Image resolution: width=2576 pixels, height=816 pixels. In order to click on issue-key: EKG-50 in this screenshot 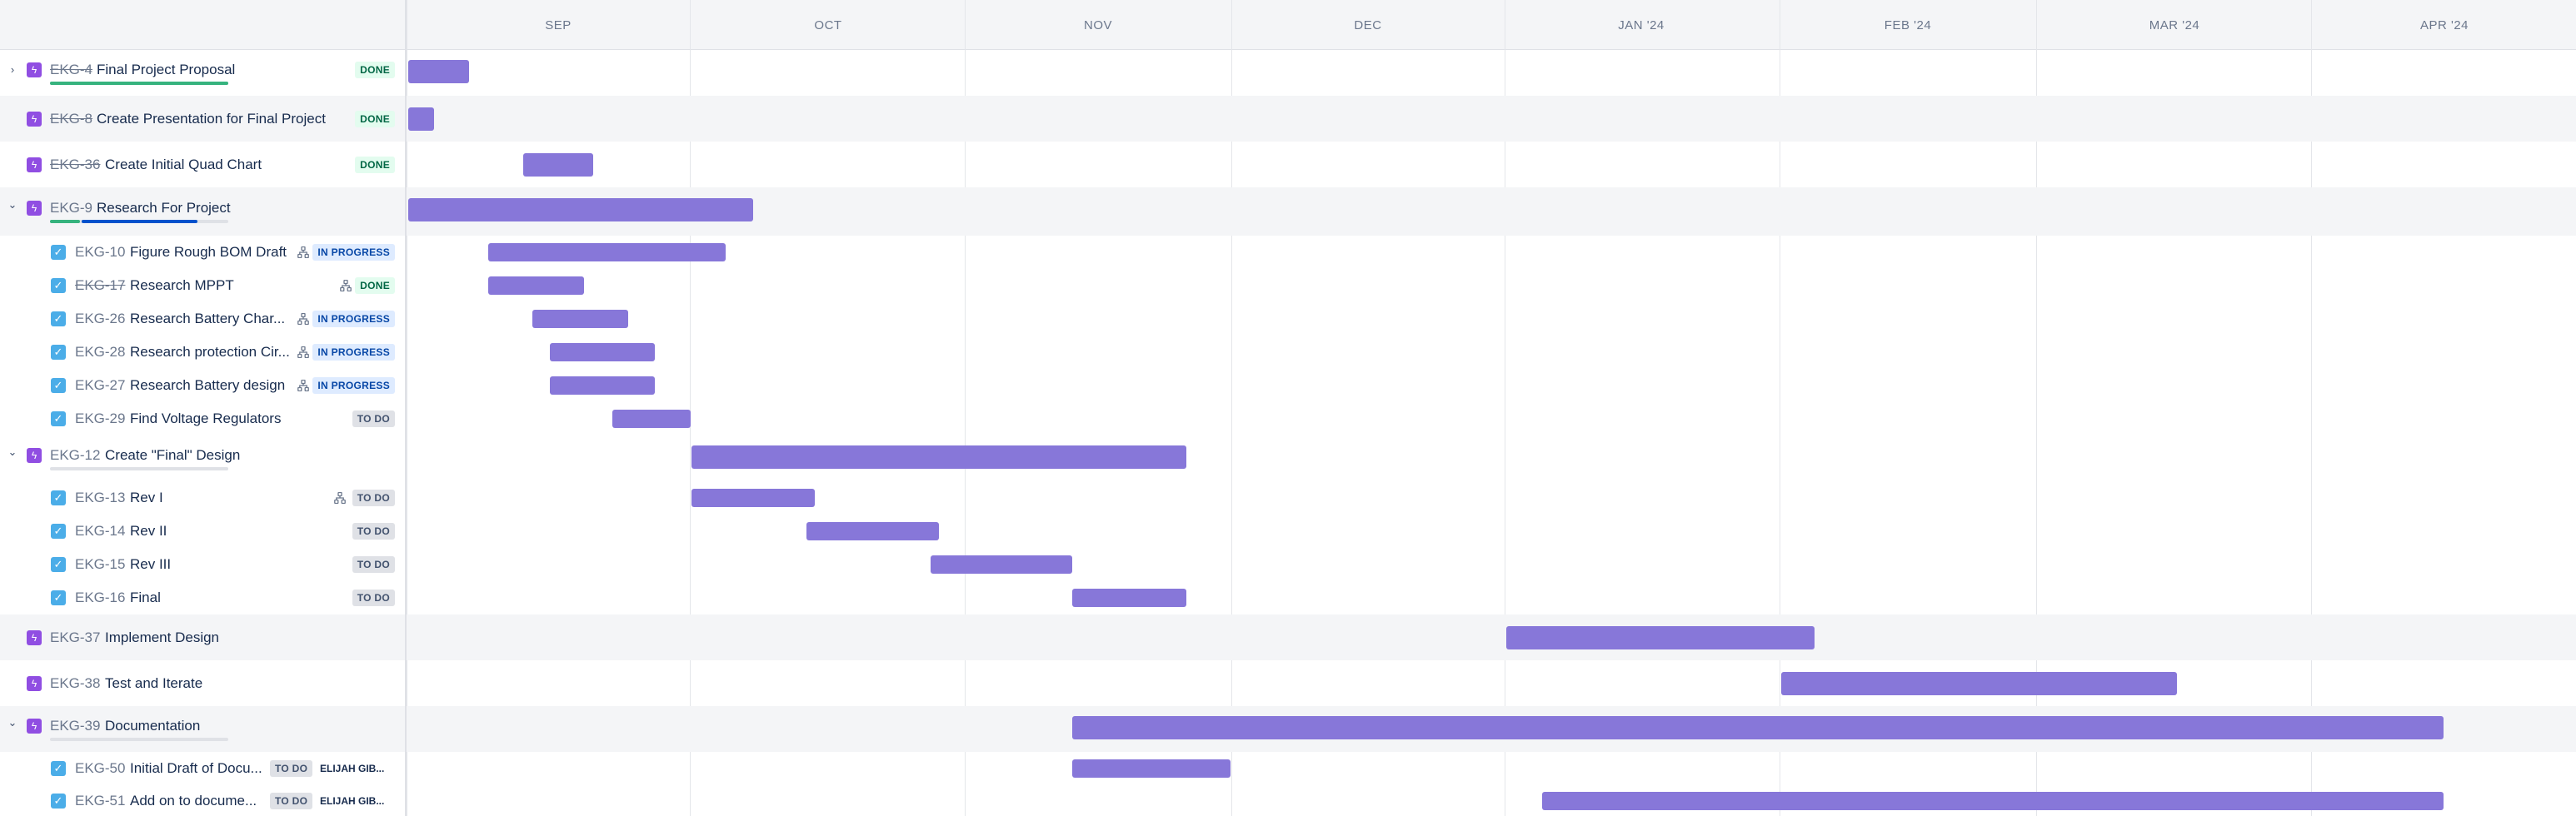, I will do `click(100, 768)`.